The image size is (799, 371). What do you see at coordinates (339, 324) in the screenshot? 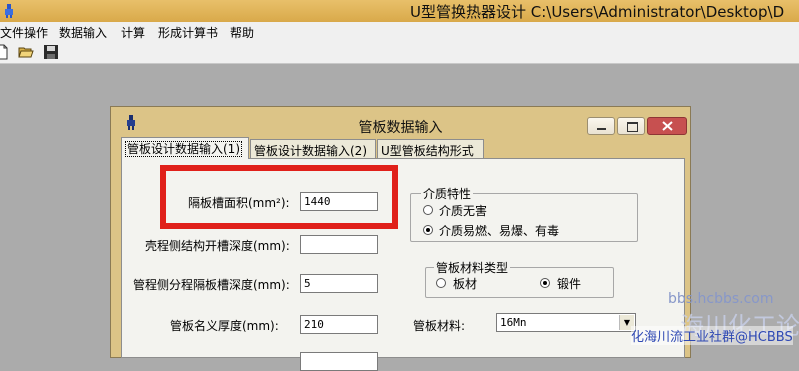
I see `tube-sheet-nominal-thickness-input: 210` at bounding box center [339, 324].